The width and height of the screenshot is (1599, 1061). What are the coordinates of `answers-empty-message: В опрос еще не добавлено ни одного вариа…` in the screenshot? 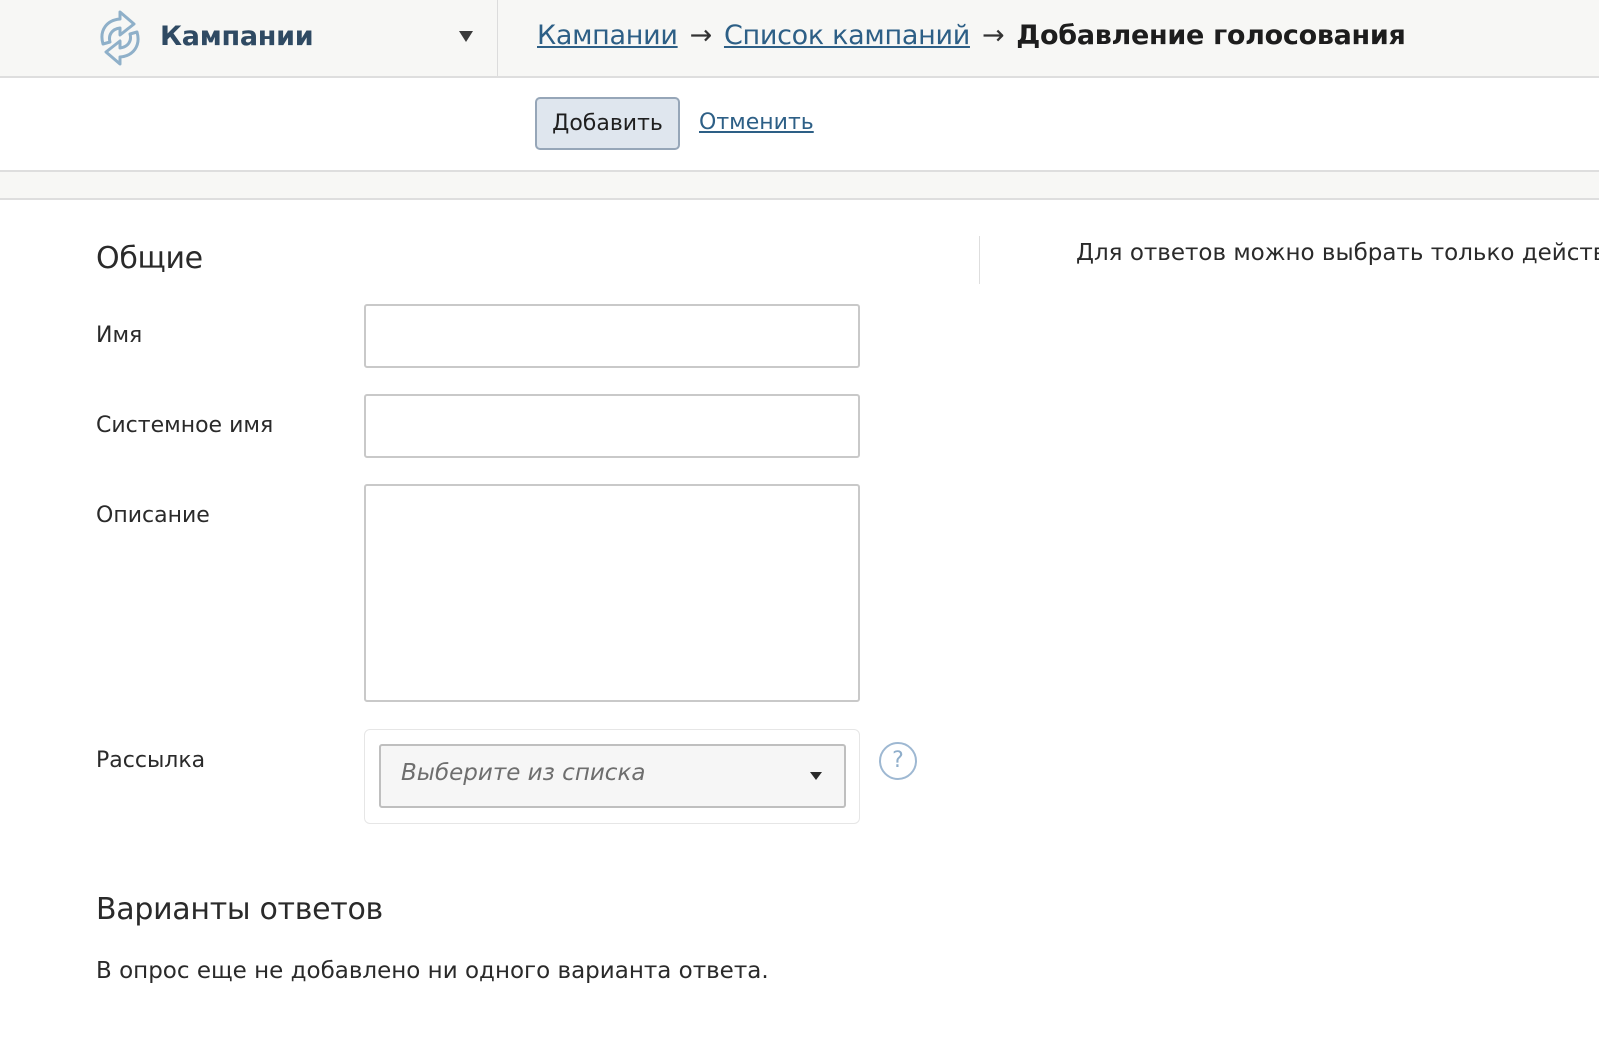 It's located at (432, 971).